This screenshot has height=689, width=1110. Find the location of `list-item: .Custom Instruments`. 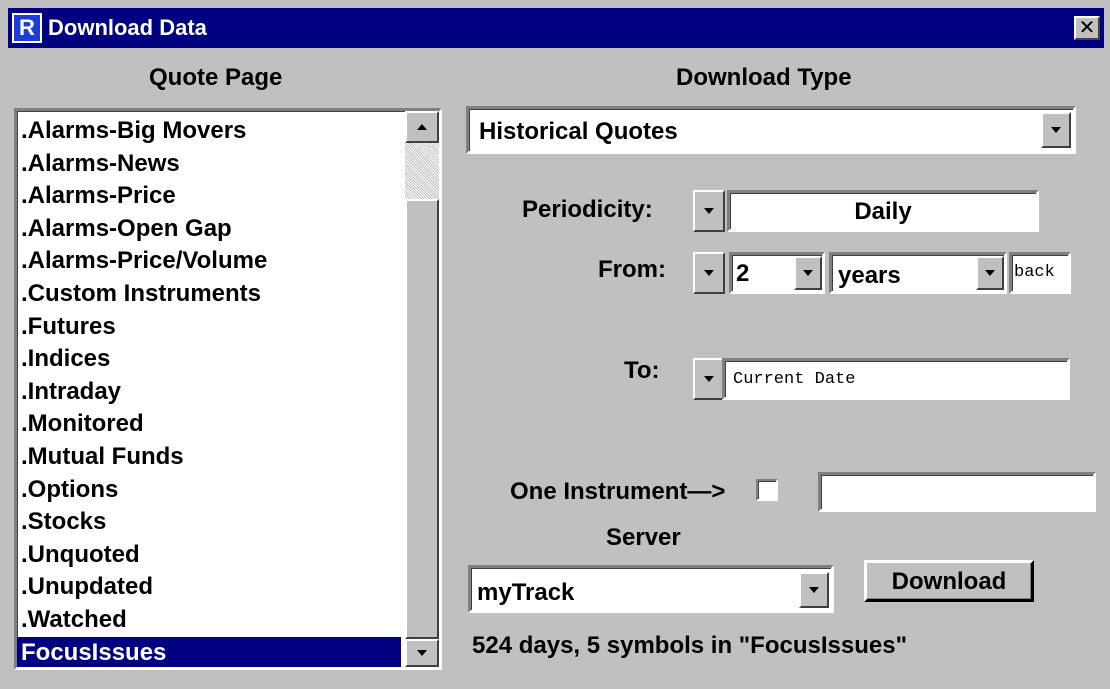

list-item: .Custom Instruments is located at coordinates (209, 294).